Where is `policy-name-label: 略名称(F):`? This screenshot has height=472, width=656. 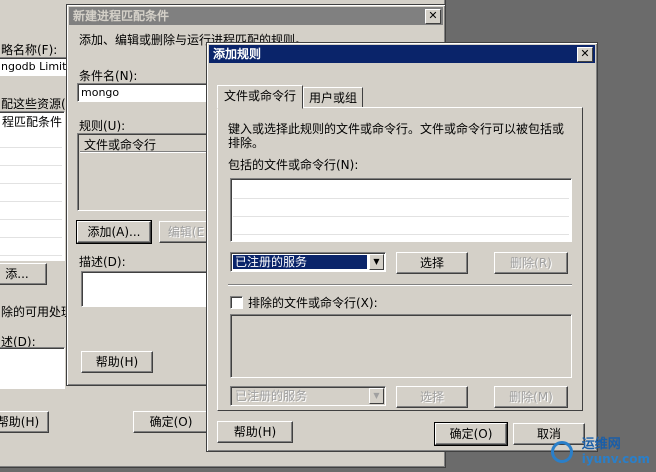 policy-name-label: 略名称(F): is located at coordinates (29, 50).